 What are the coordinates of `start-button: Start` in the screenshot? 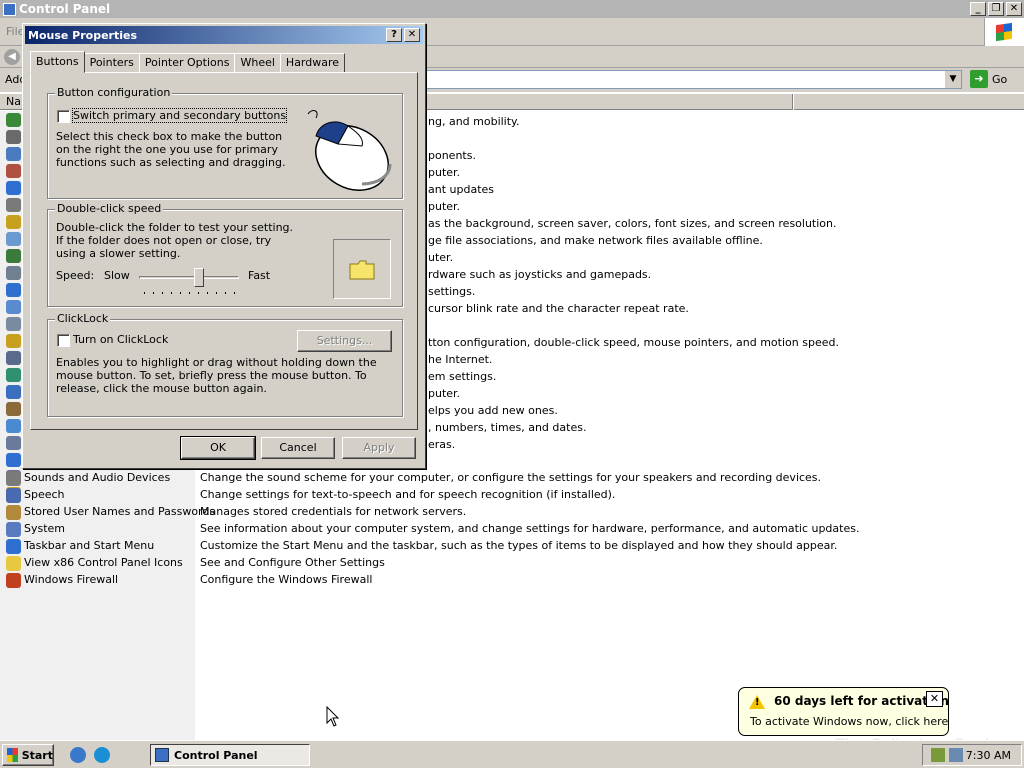 It's located at (28, 755).